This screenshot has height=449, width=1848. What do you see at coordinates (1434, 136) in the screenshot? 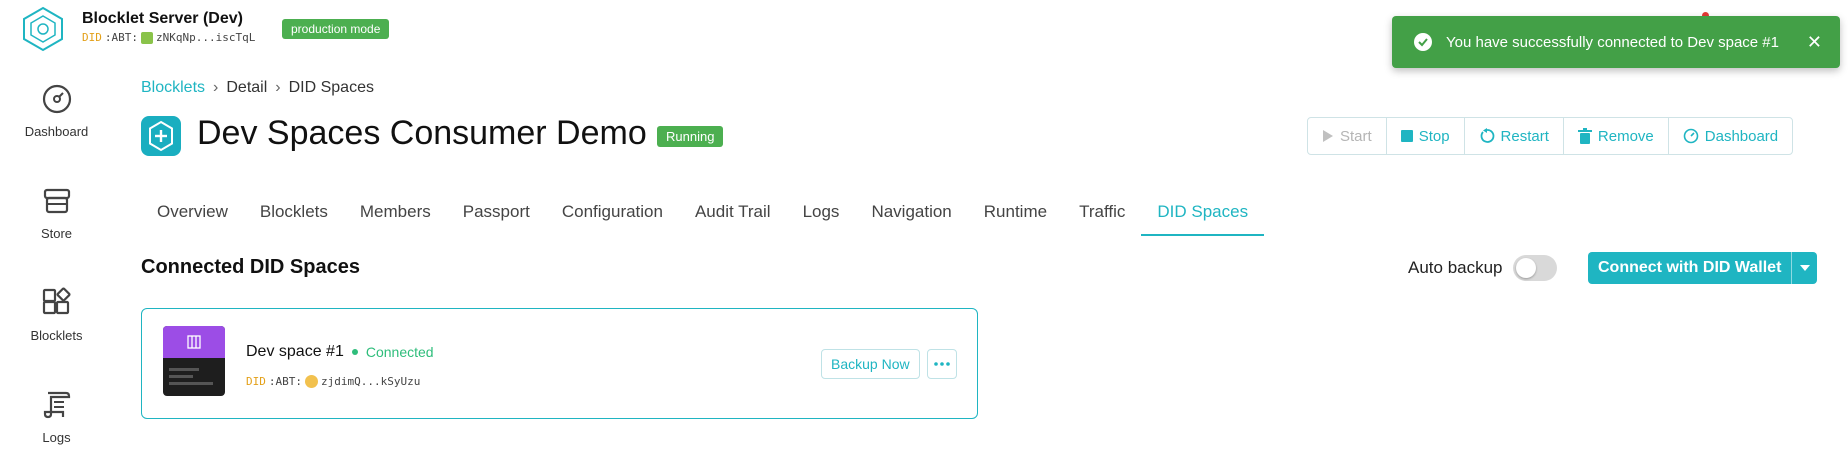
I see `stop-button-label: Stop` at bounding box center [1434, 136].